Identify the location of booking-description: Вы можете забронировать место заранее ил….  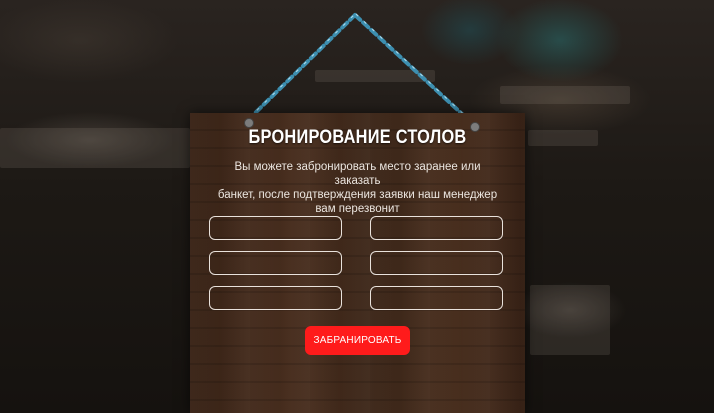
(357, 188).